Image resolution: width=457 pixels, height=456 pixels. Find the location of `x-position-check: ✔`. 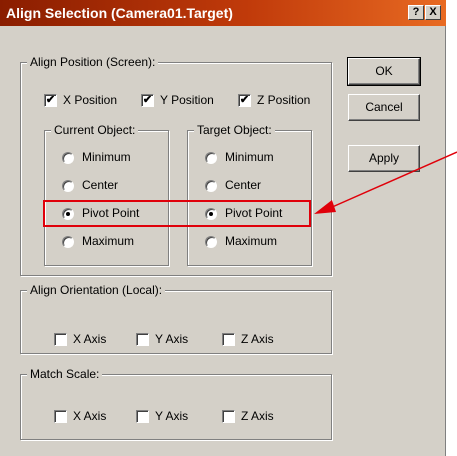

x-position-check: ✔ is located at coordinates (50, 100).